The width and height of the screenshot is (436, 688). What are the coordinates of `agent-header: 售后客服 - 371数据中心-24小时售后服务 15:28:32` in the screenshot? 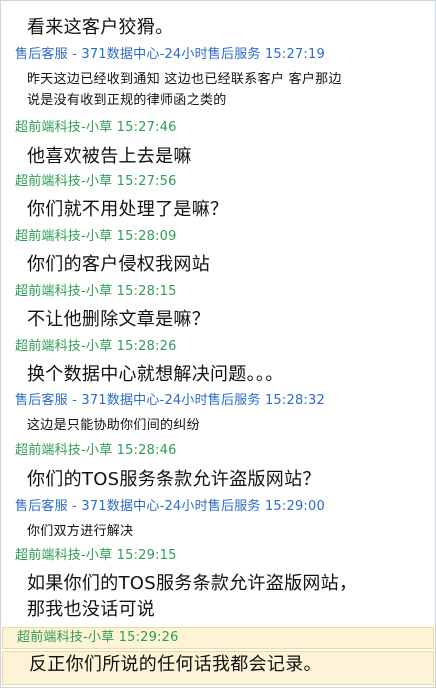 It's located at (170, 401).